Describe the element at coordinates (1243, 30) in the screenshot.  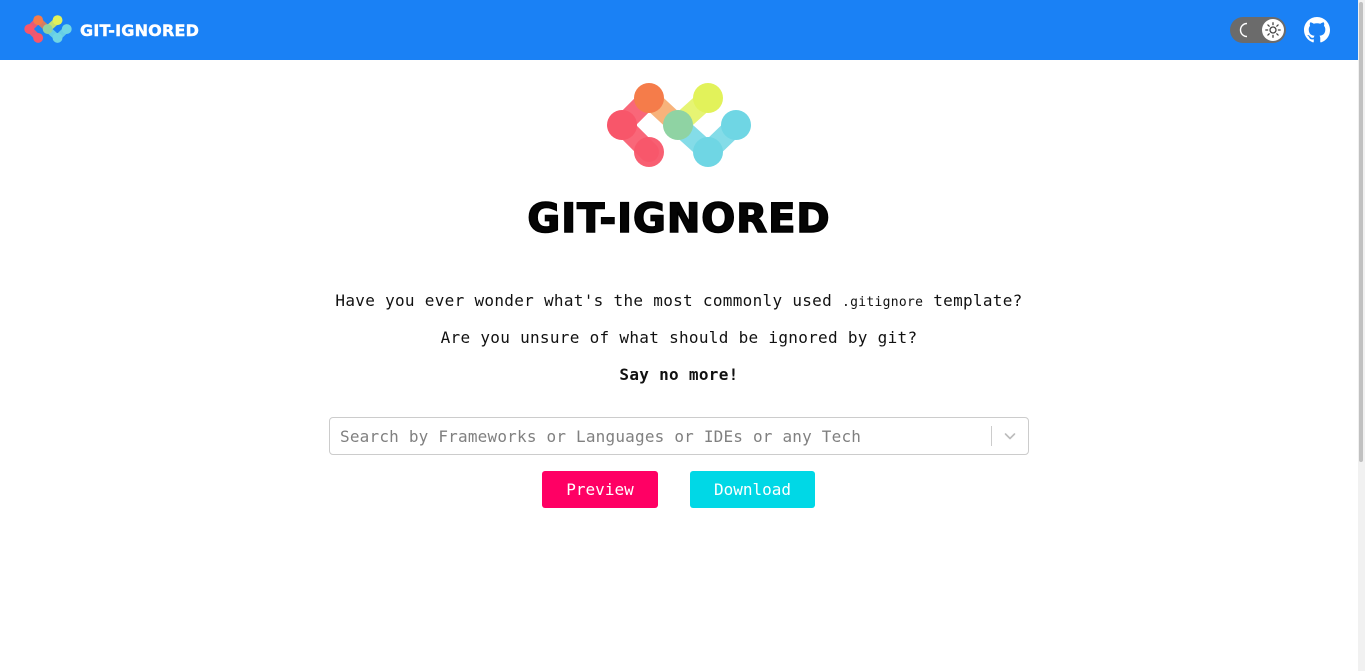
I see `moon-icon` at that location.